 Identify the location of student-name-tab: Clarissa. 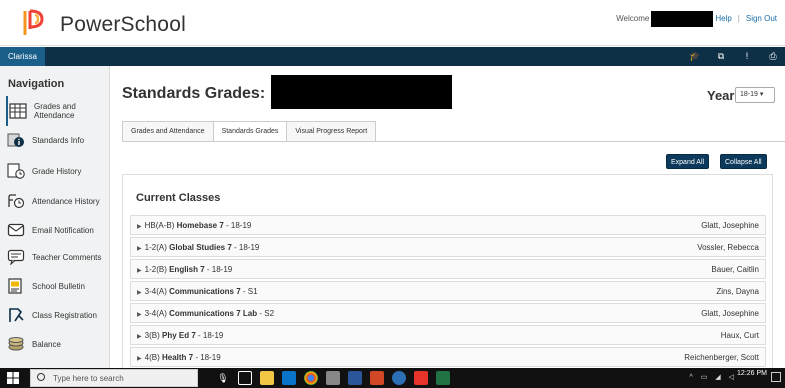
(22, 56).